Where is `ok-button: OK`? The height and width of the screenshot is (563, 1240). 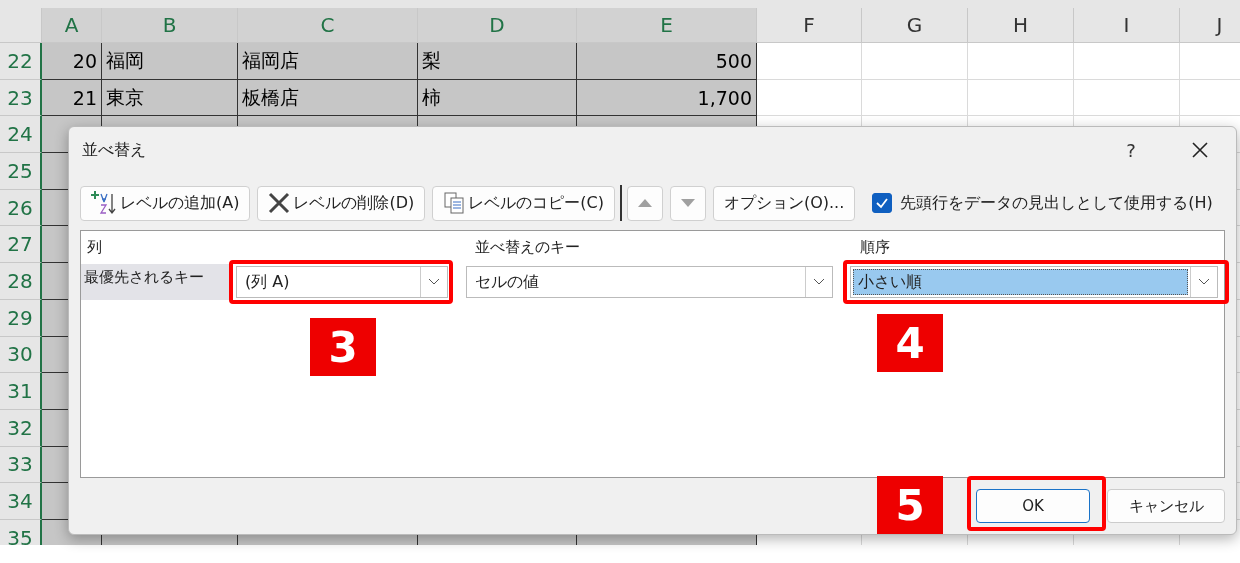
ok-button: OK is located at coordinates (1033, 506).